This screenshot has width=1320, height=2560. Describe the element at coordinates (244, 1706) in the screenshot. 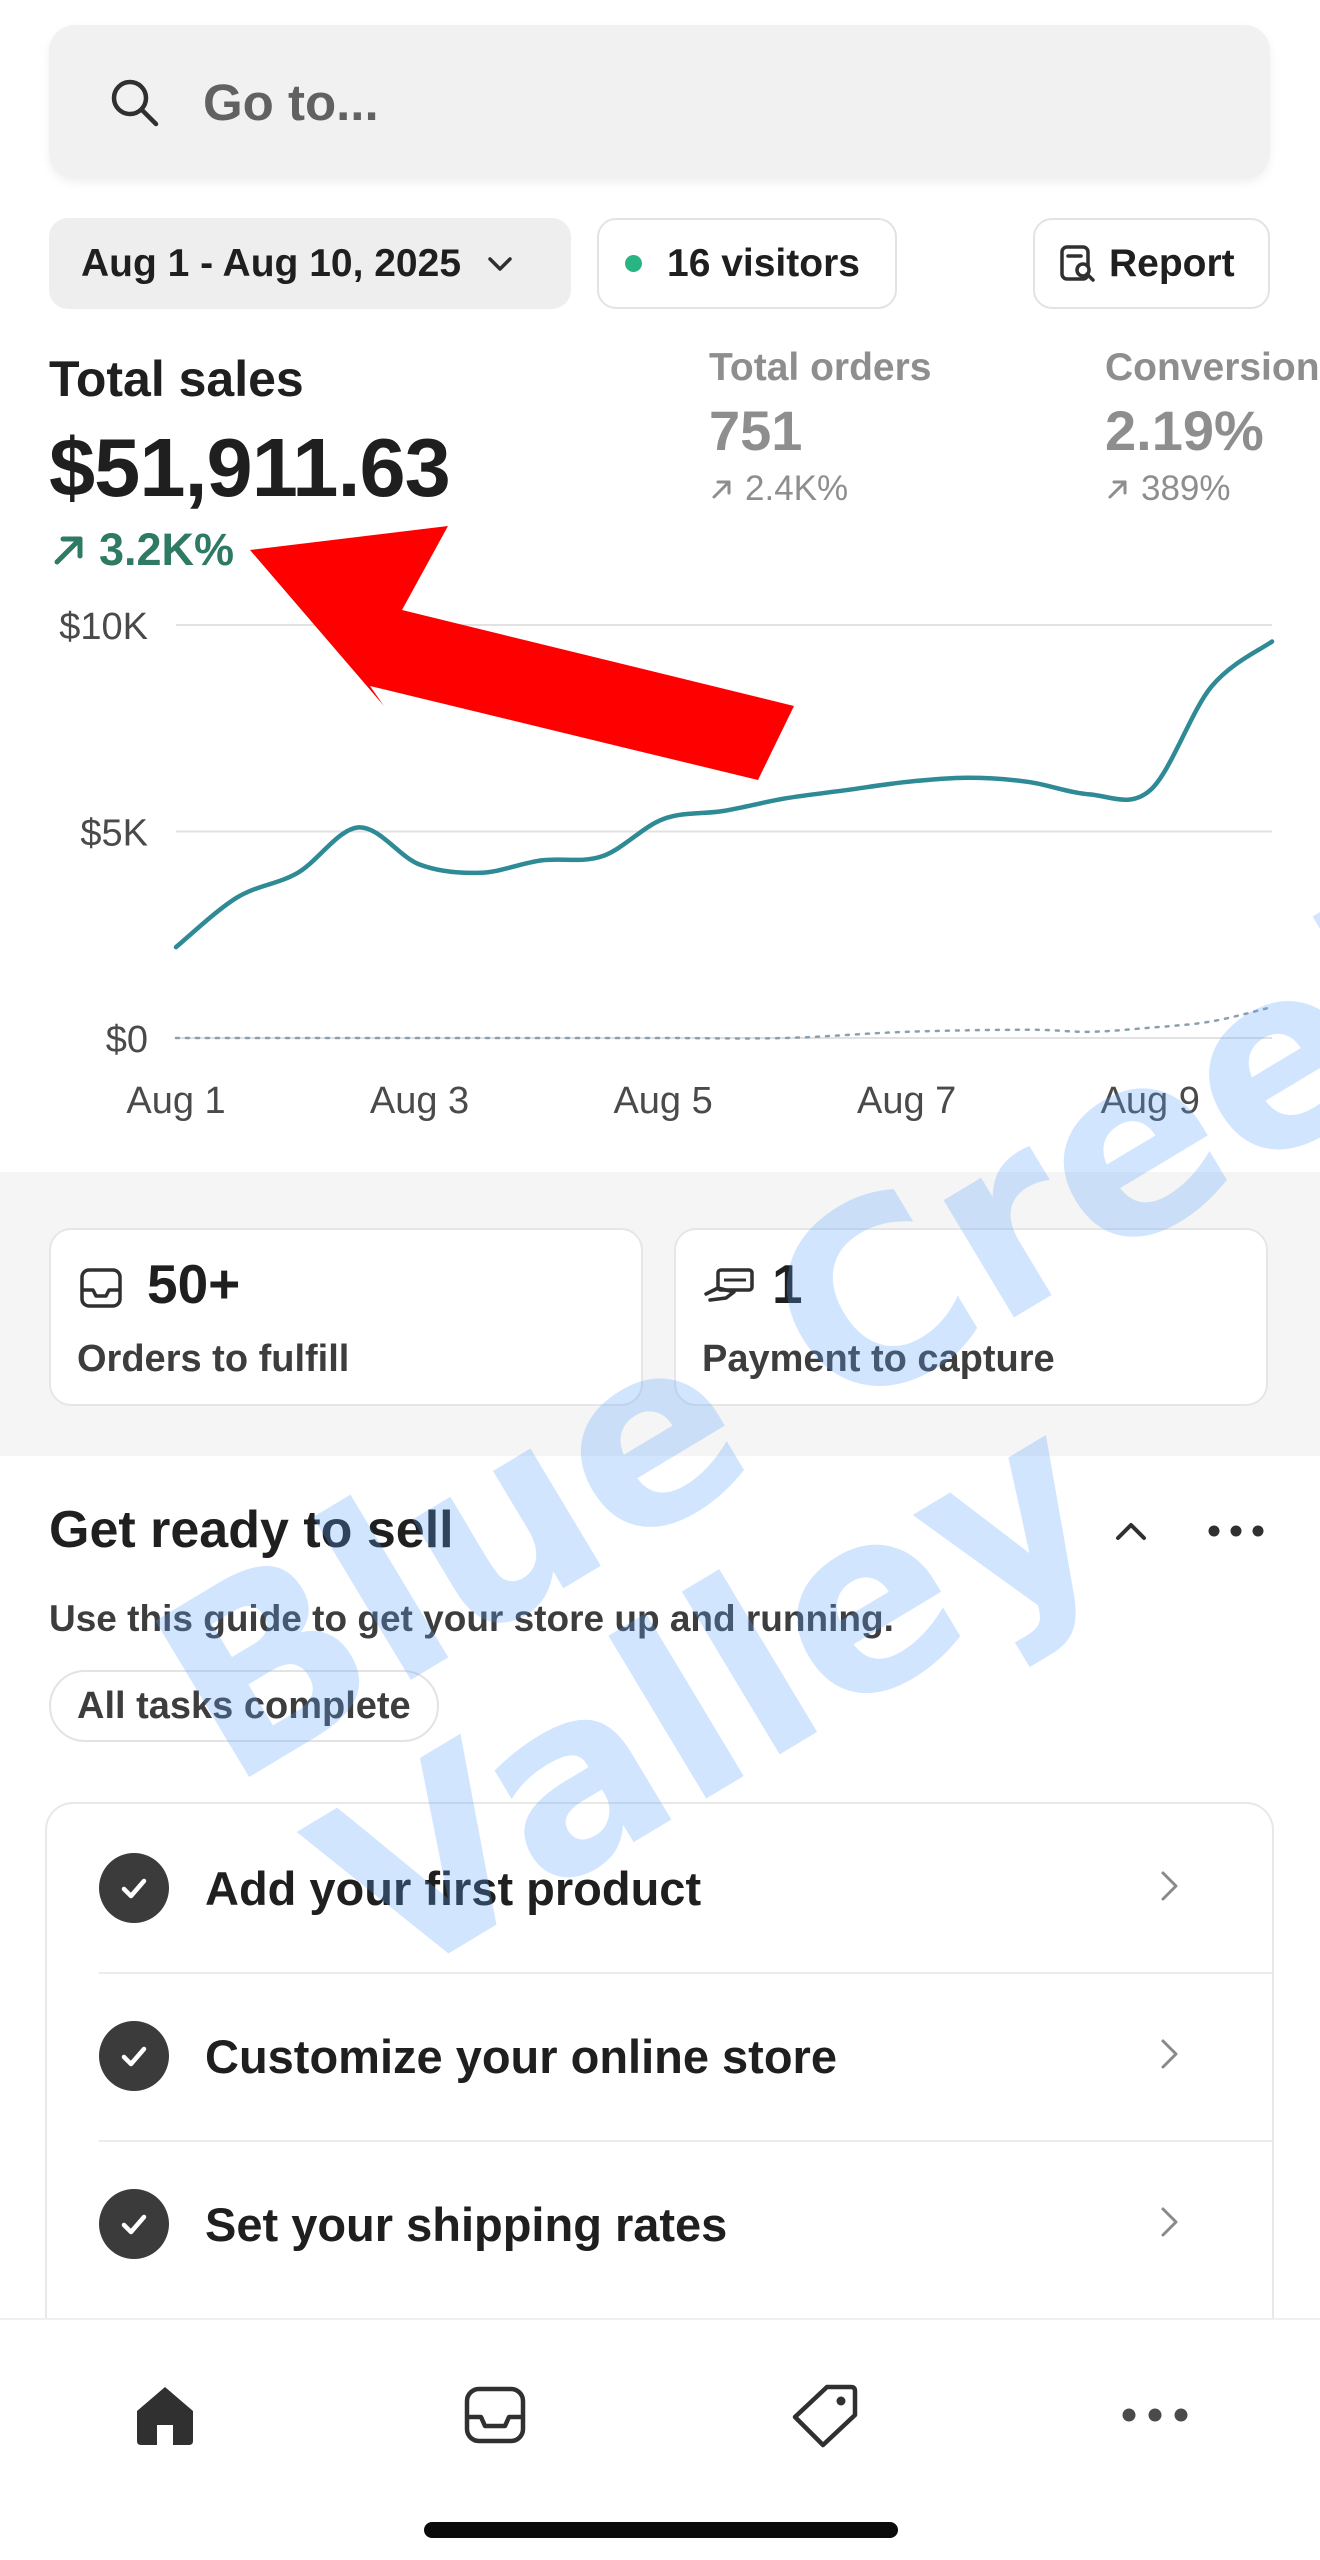

I see `tasks-complete-badge: All tasks complete` at that location.